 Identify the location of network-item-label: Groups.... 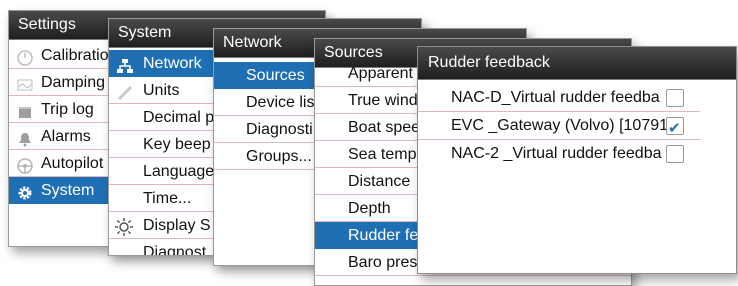
(279, 156).